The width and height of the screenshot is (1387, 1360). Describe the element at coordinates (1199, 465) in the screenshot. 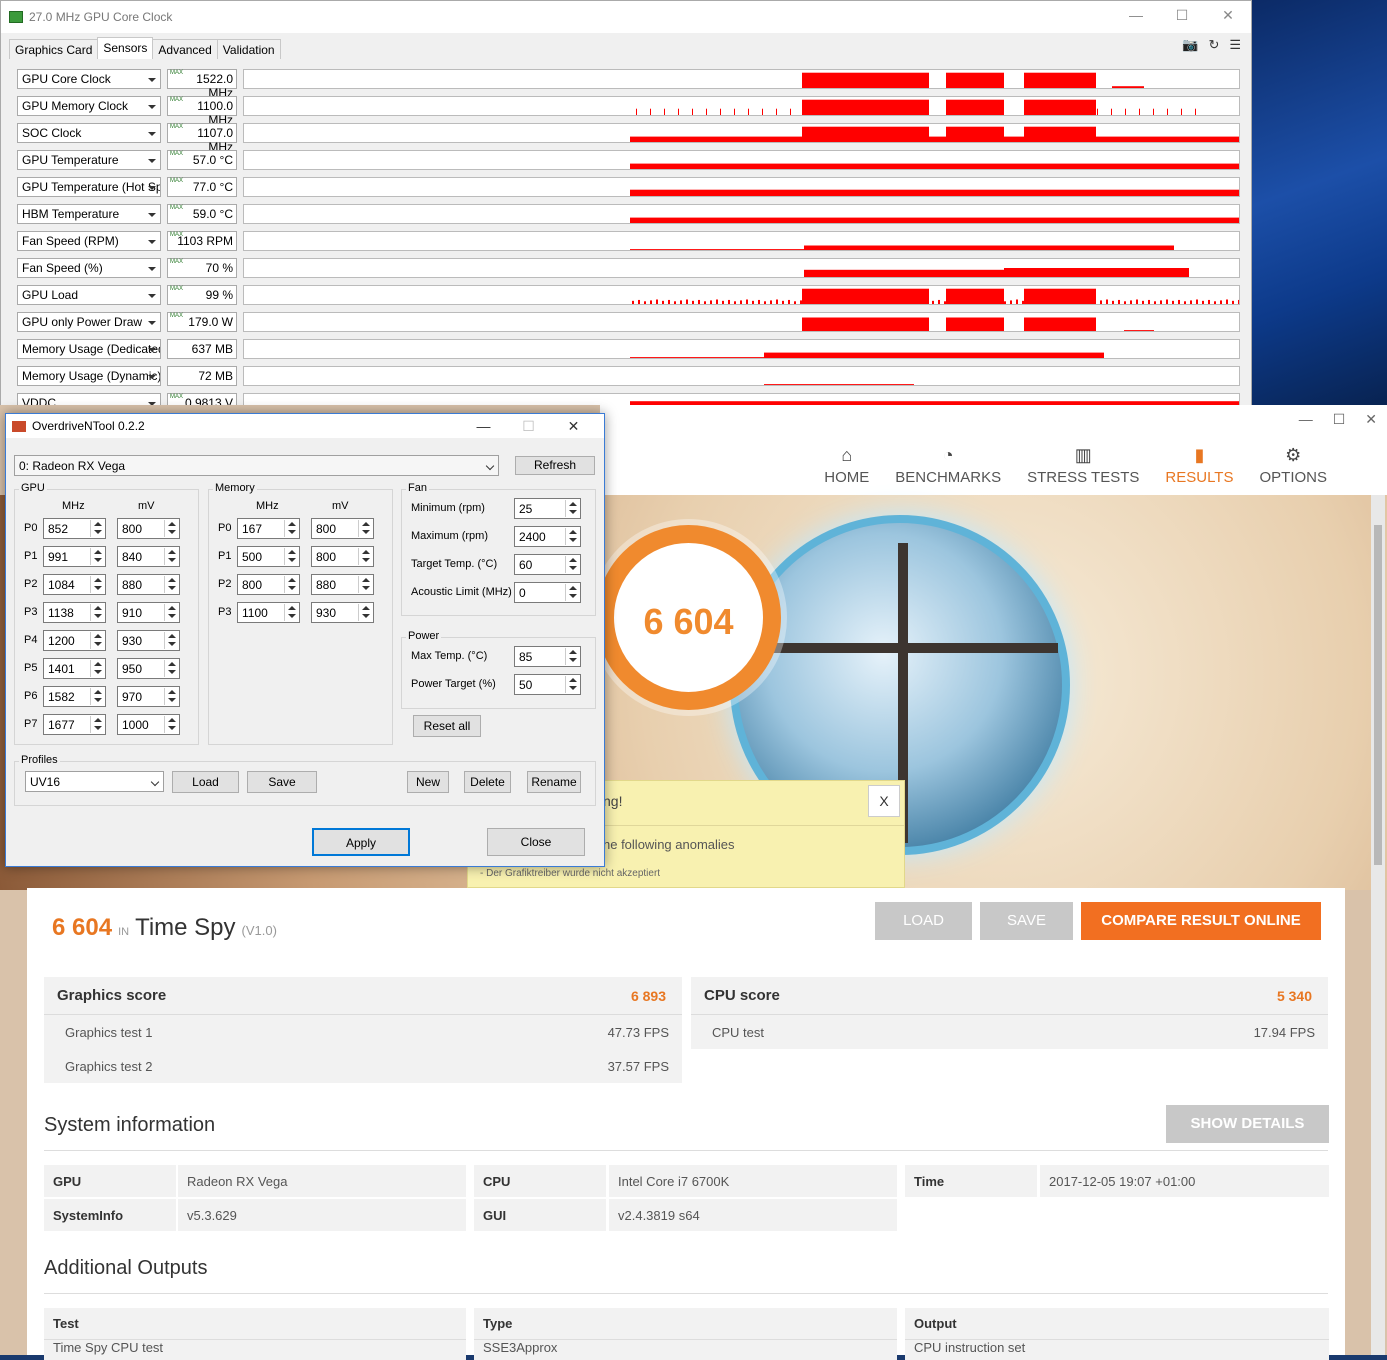

I see `nav-results: ▮ RESULTS` at that location.